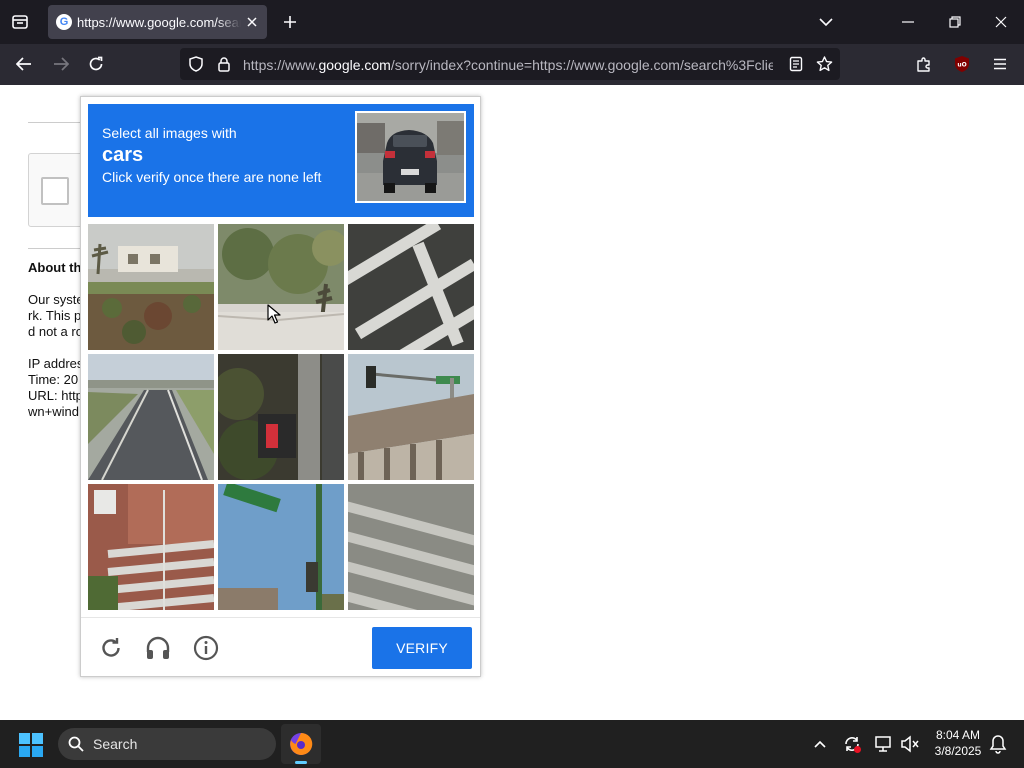  What do you see at coordinates (826, 22) in the screenshot?
I see `list-tabs-chevron-icon` at bounding box center [826, 22].